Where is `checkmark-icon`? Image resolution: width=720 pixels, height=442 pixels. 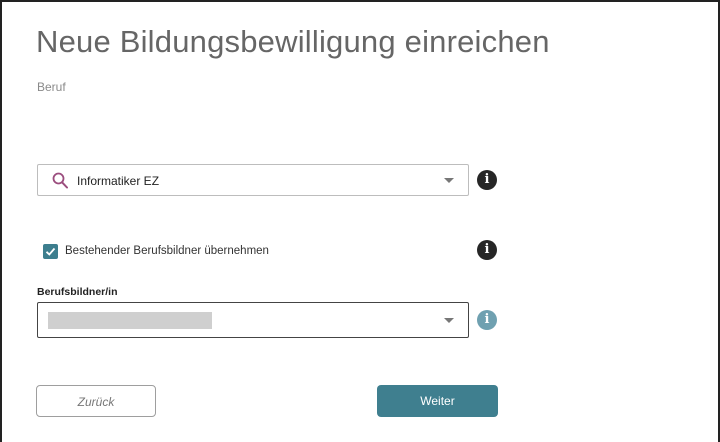
checkmark-icon is located at coordinates (50, 251).